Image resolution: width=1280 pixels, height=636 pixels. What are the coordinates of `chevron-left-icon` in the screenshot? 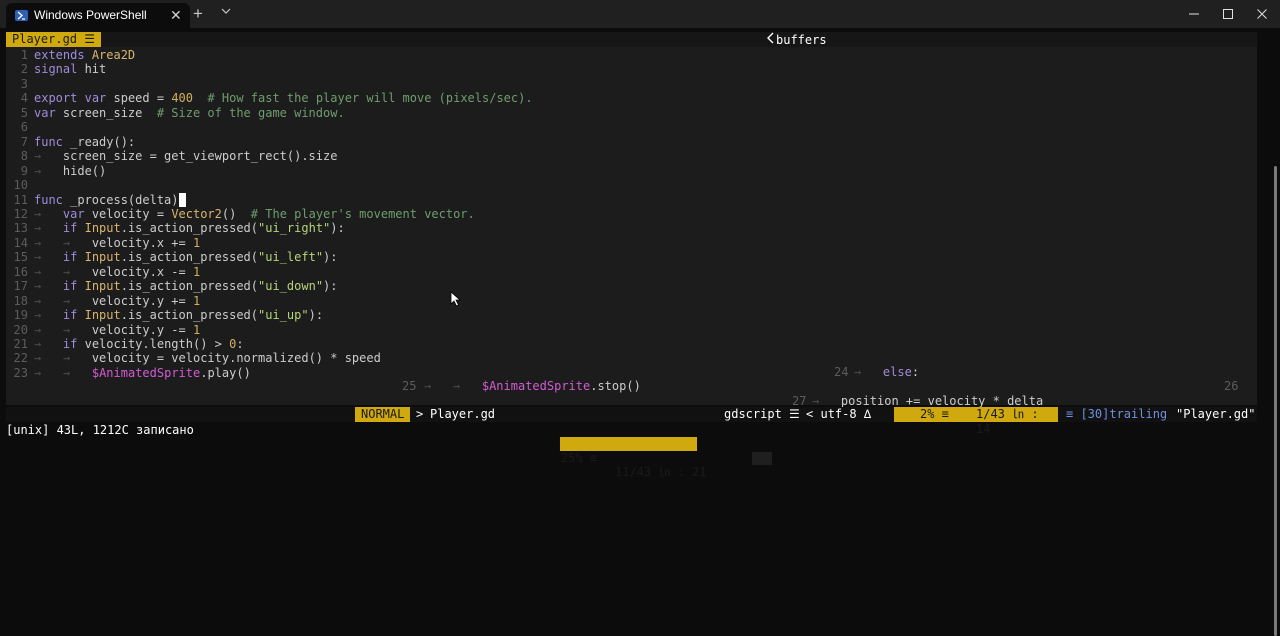 It's located at (771, 40).